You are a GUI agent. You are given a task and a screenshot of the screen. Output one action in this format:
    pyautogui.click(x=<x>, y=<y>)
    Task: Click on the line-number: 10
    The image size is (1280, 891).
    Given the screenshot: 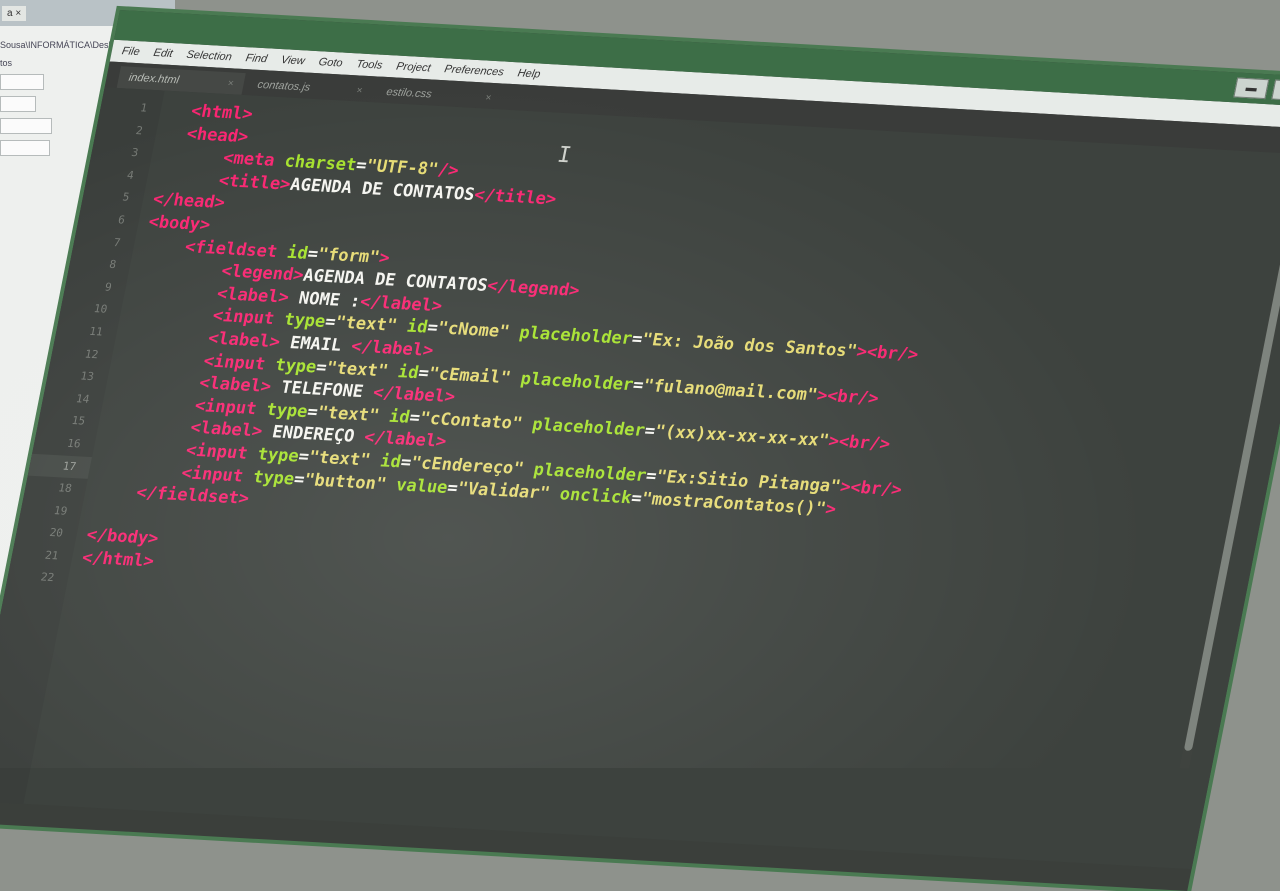 What is the action you would take?
    pyautogui.click(x=100, y=309)
    